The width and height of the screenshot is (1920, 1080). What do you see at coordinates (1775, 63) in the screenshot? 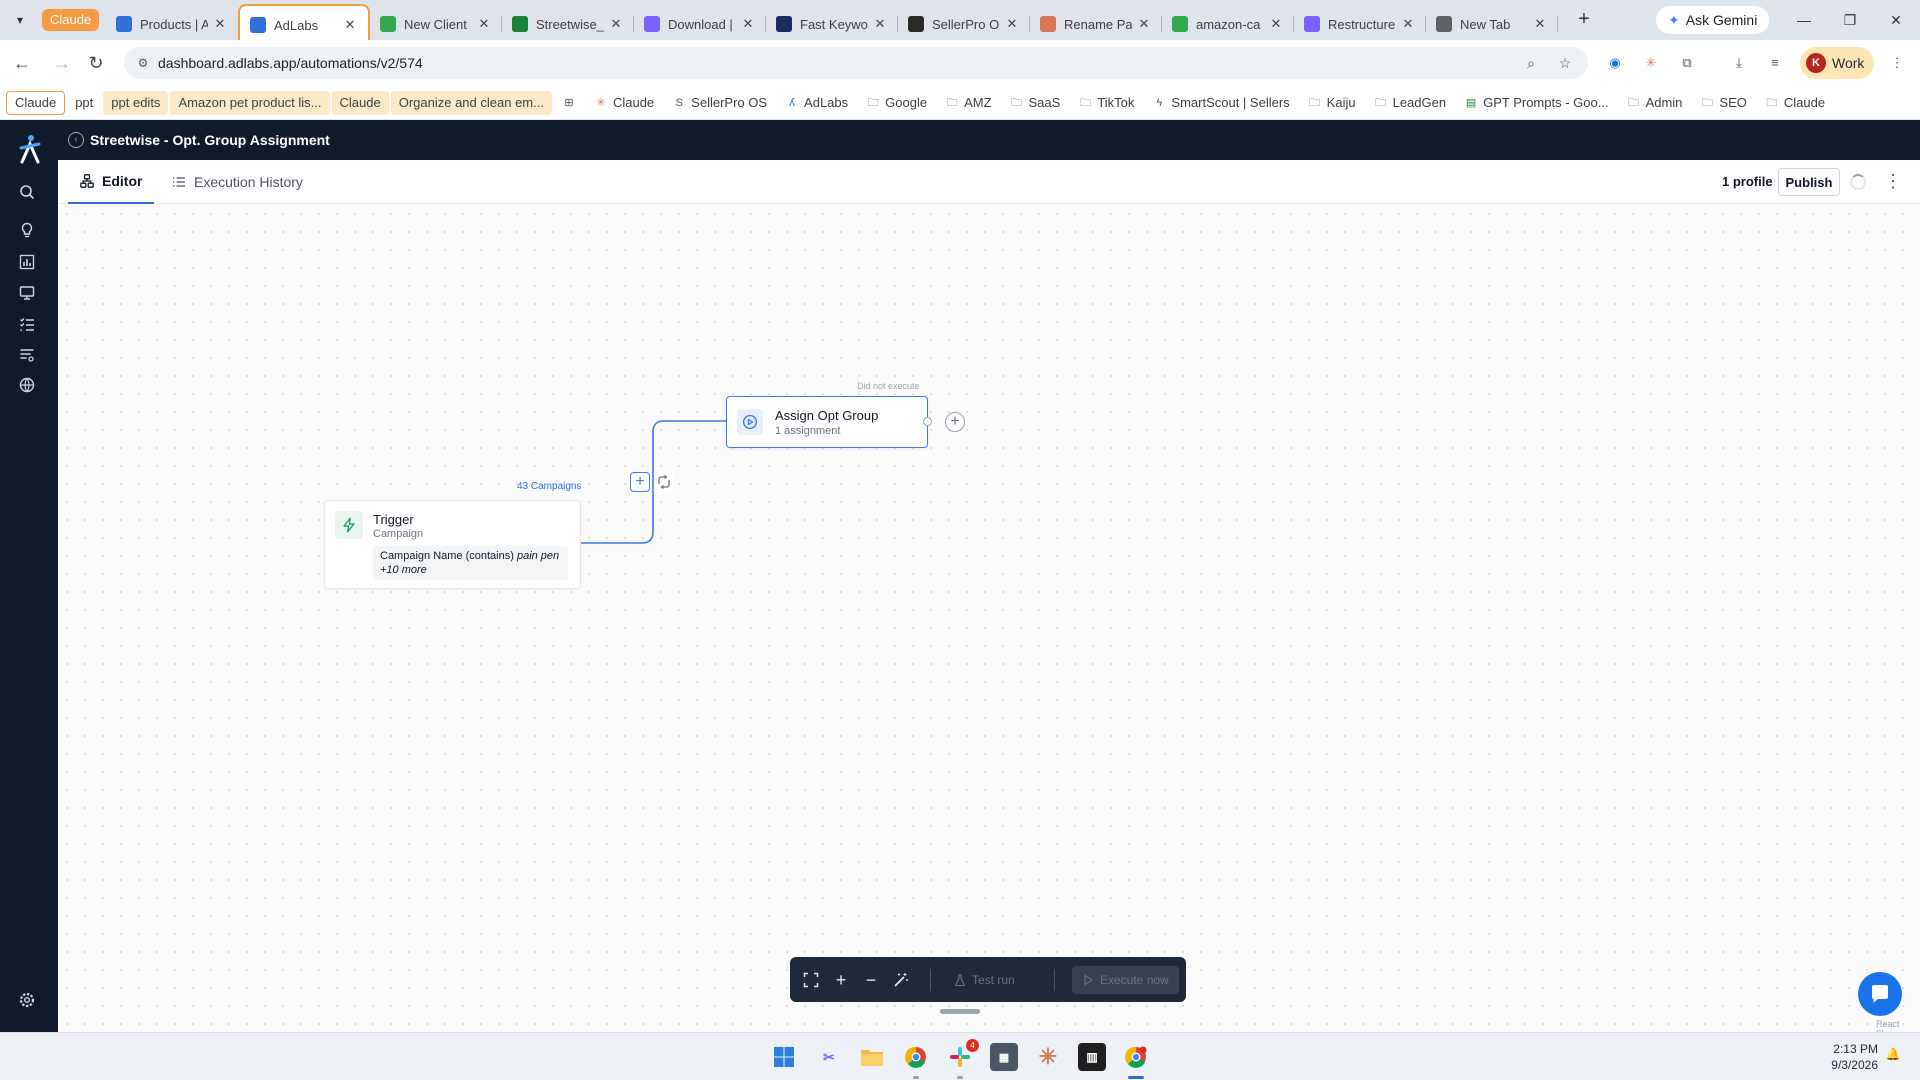
I see `media-control-icon: ≡` at bounding box center [1775, 63].